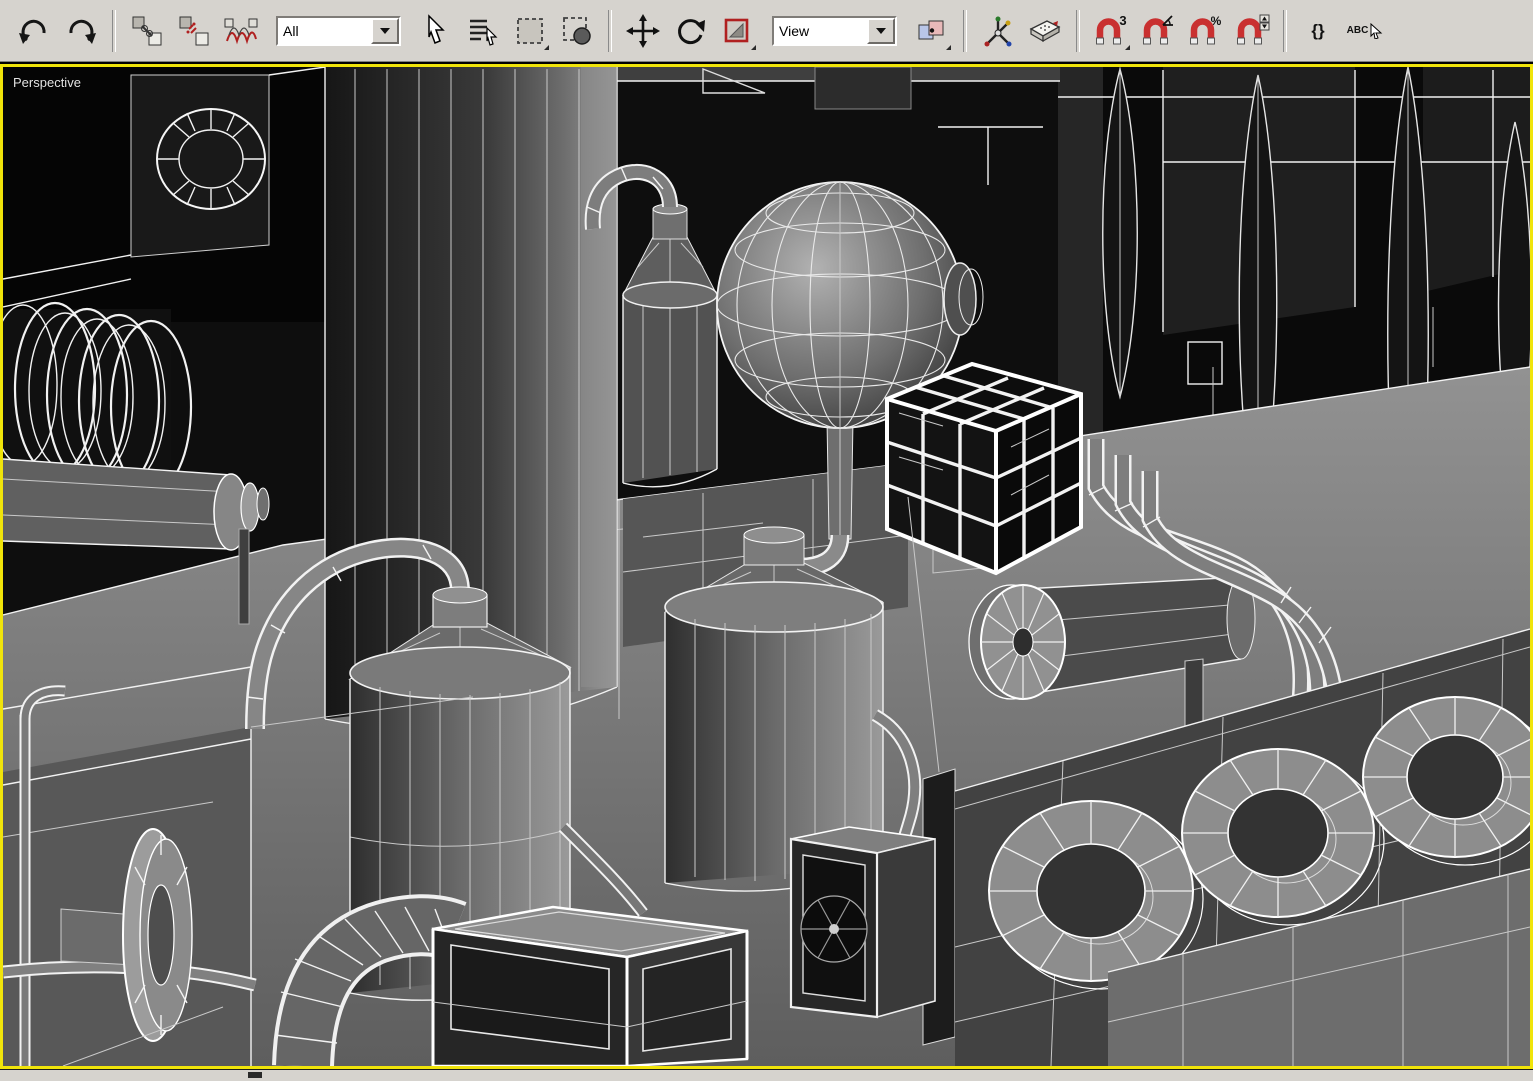 The height and width of the screenshot is (1081, 1533). Describe the element at coordinates (1158, 31) in the screenshot. I see `angle-snap-toggle-button` at that location.